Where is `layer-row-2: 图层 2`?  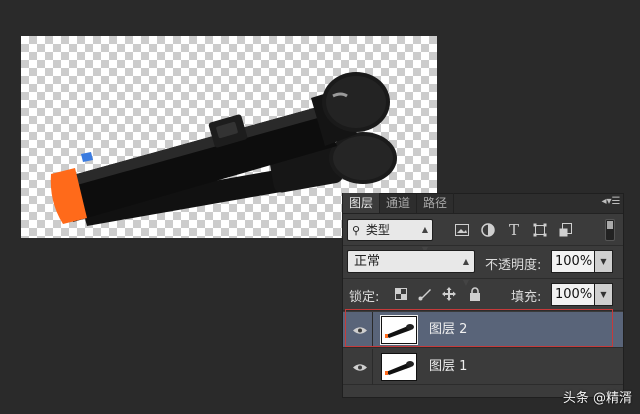 layer-row-2: 图层 2 is located at coordinates (483, 330).